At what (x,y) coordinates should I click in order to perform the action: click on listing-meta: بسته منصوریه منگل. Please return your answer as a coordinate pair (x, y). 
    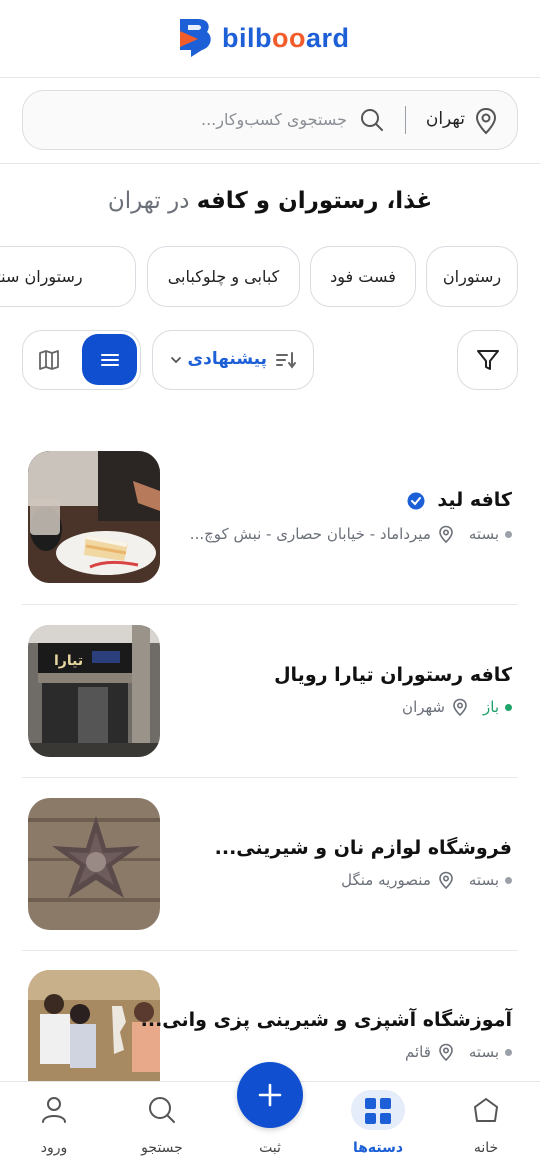
    Looking at the image, I should click on (426, 880).